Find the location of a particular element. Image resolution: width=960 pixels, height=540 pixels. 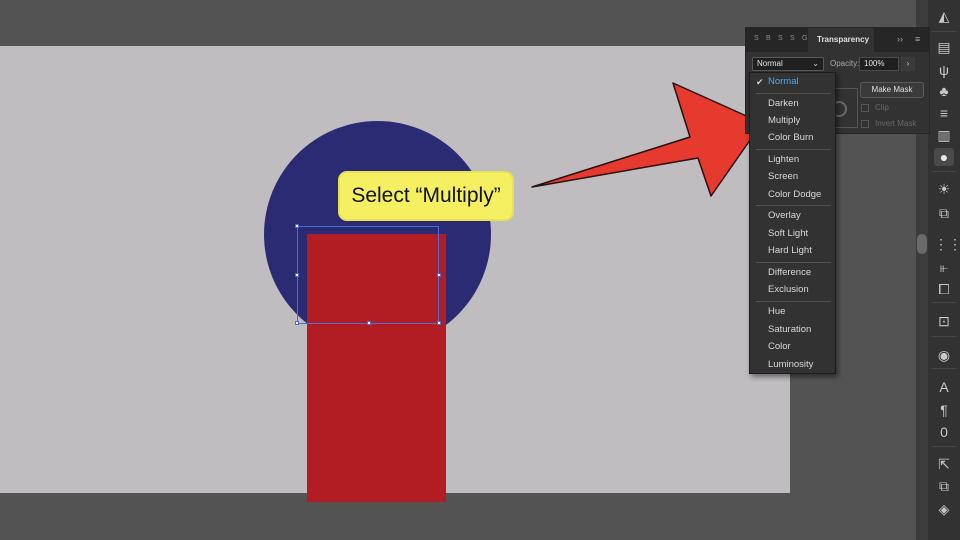

tab-stroke: S is located at coordinates (792, 38).